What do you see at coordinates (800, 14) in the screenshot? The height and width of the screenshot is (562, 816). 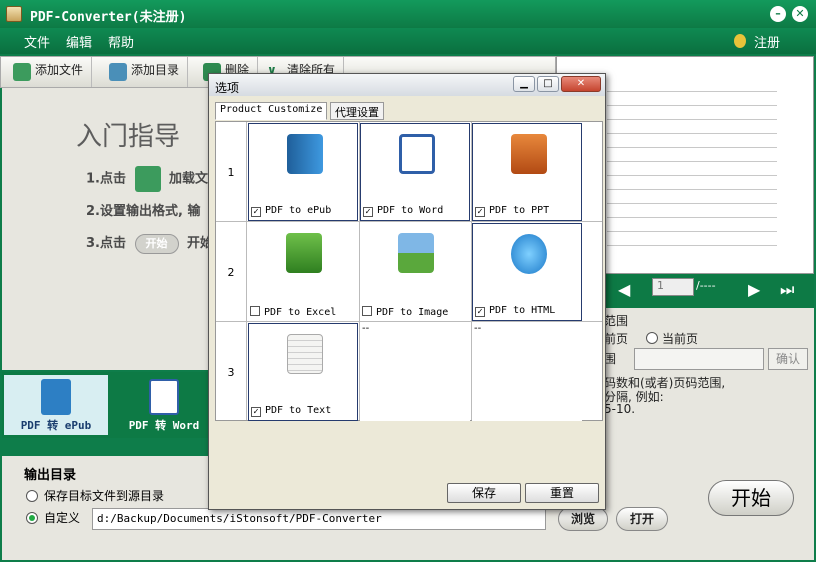 I see `close-icon: ✕` at bounding box center [800, 14].